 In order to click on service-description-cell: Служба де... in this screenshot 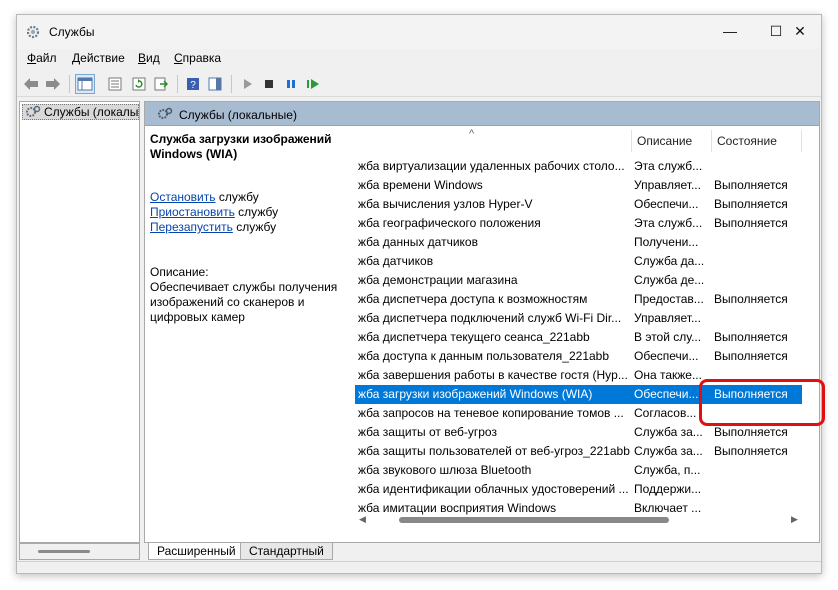, I will do `click(669, 280)`.